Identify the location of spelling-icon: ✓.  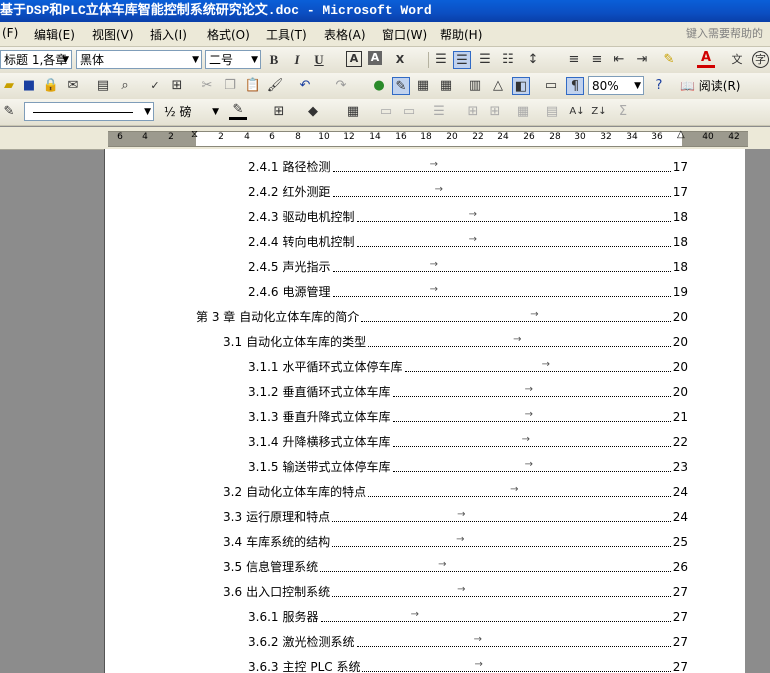
(155, 86).